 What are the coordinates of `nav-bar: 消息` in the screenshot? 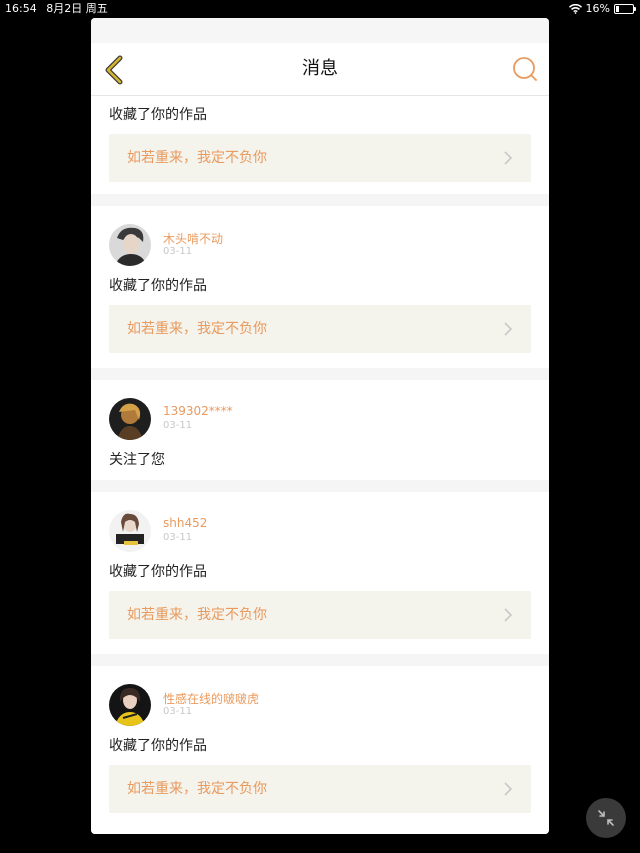 It's located at (320, 69).